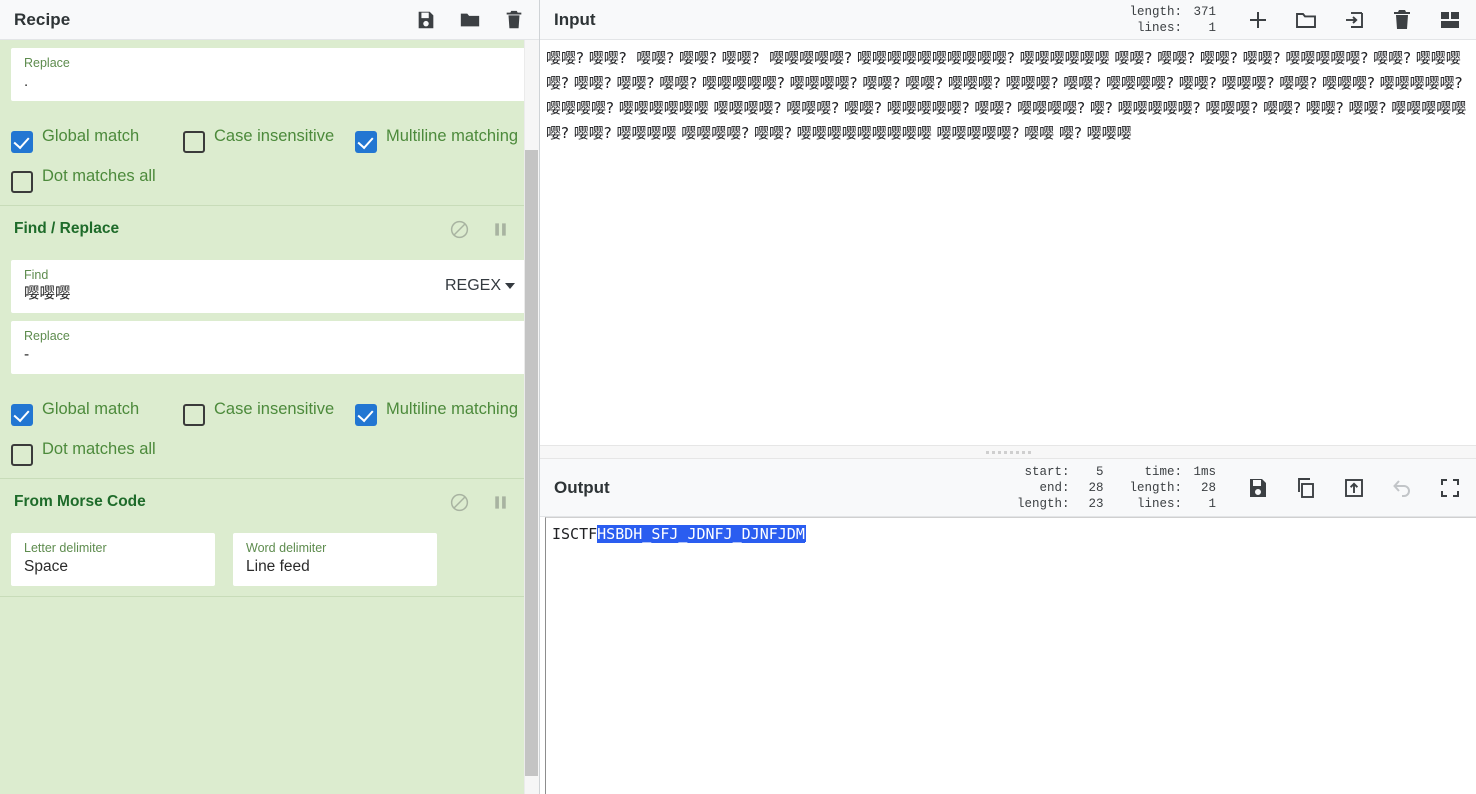  I want to click on input-length: length: 371, so click(1172, 11).